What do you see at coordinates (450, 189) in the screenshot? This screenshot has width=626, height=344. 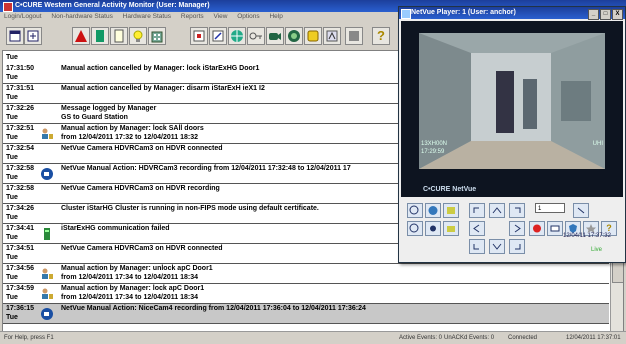 I see `brand-label: C•CURE NetVue` at bounding box center [450, 189].